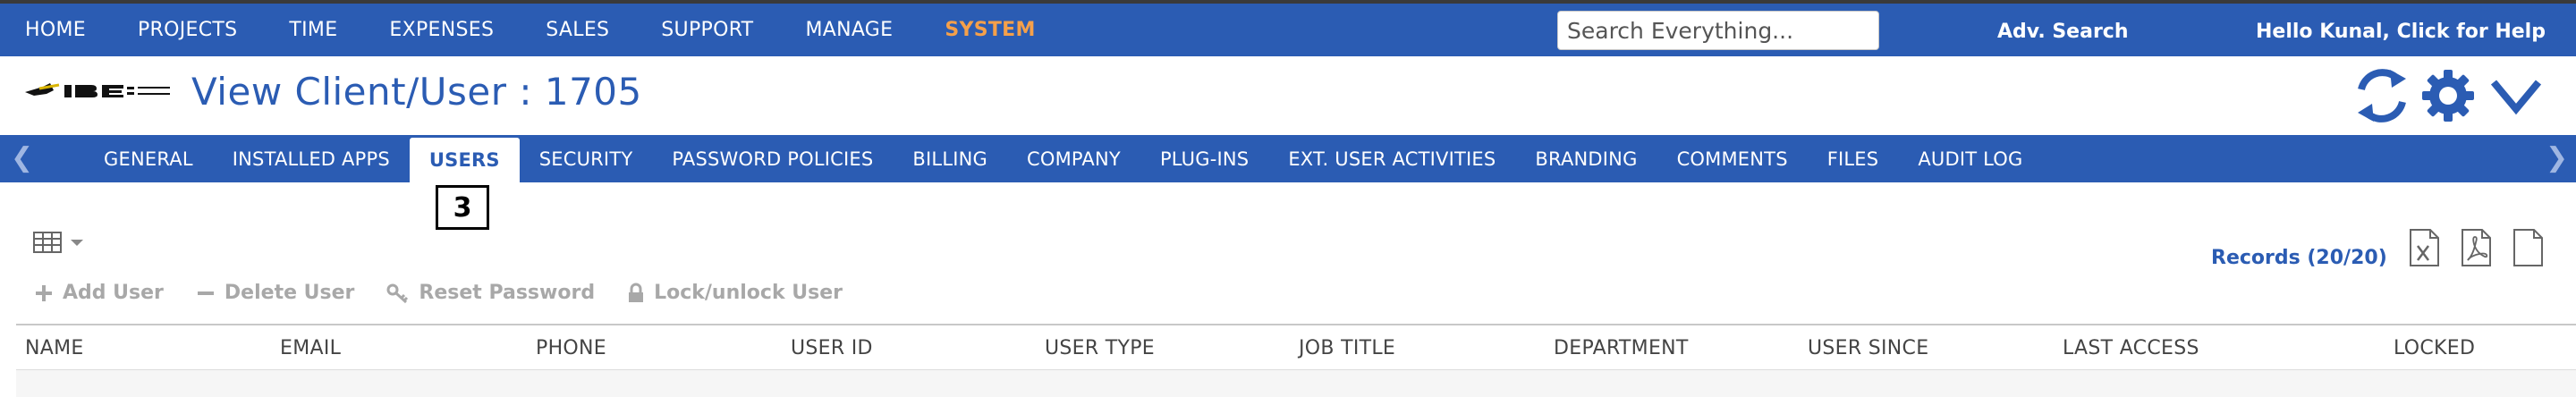 The image size is (2576, 397). Describe the element at coordinates (44, 292) in the screenshot. I see `plus-icon` at that location.